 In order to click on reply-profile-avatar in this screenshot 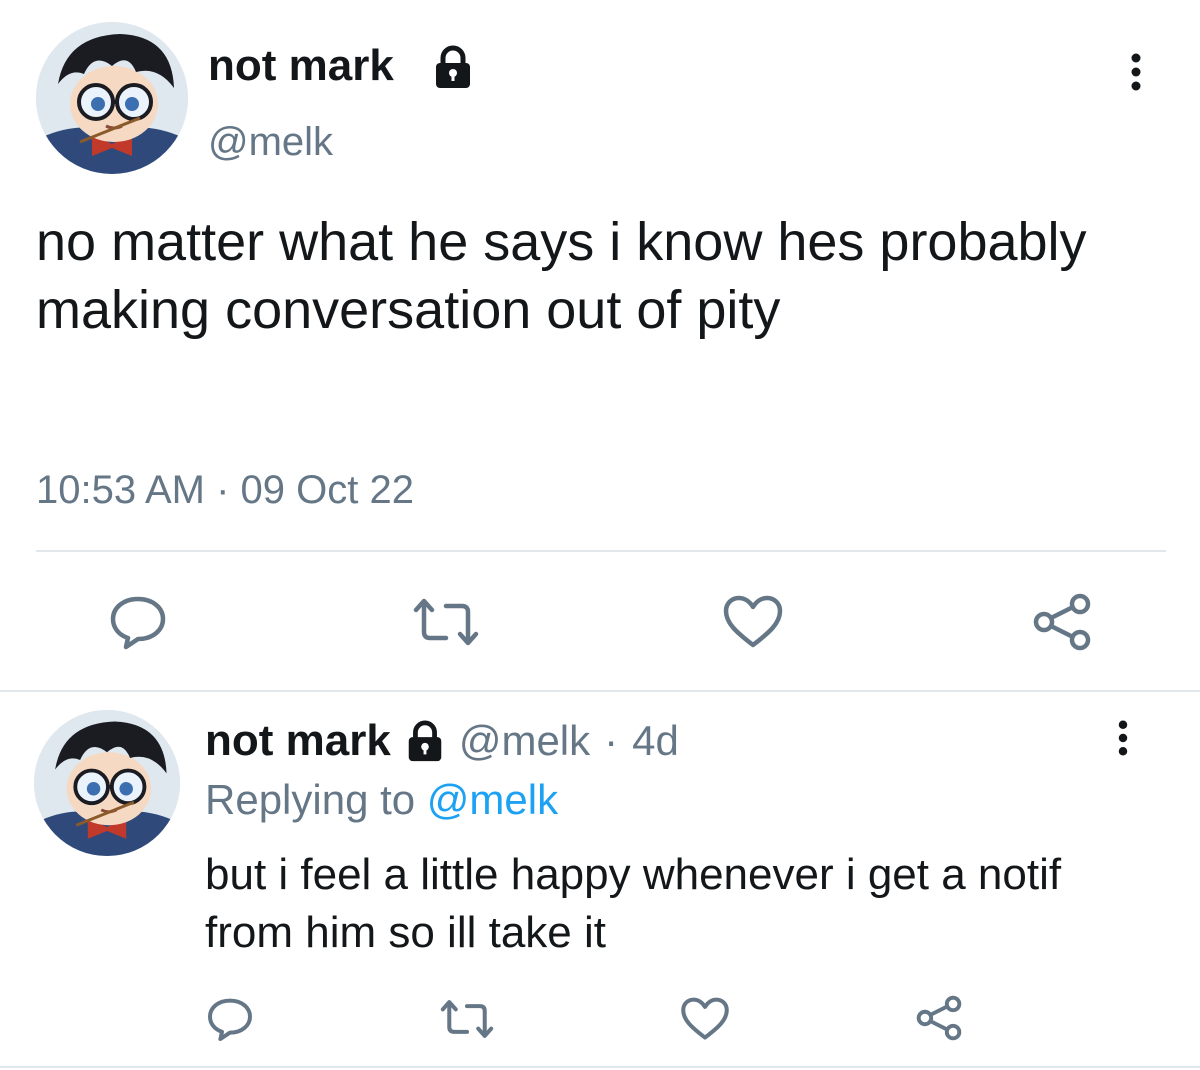, I will do `click(107, 783)`.